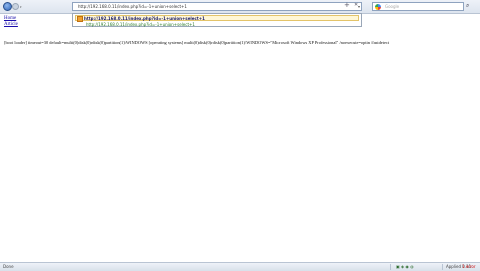  What do you see at coordinates (418, 6) in the screenshot?
I see `search-box: Google` at bounding box center [418, 6].